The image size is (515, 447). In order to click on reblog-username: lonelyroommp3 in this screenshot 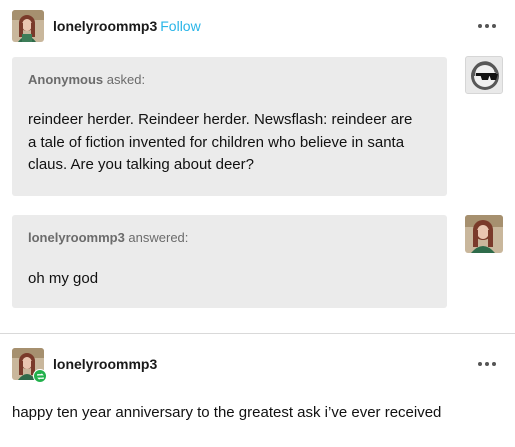, I will do `click(105, 364)`.